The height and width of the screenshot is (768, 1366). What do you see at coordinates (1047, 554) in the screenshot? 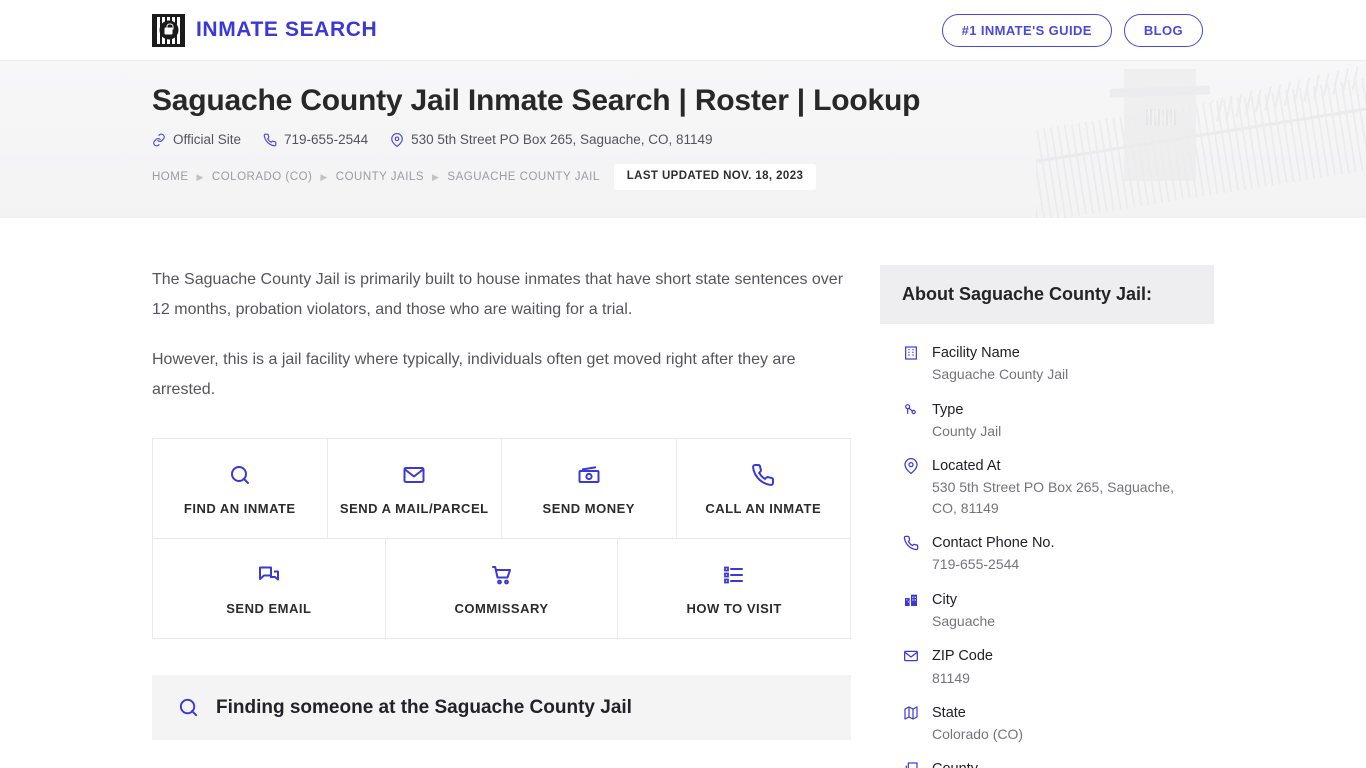
I see `fact-contact-phone: Contact Phone No. 719-655-2544` at bounding box center [1047, 554].